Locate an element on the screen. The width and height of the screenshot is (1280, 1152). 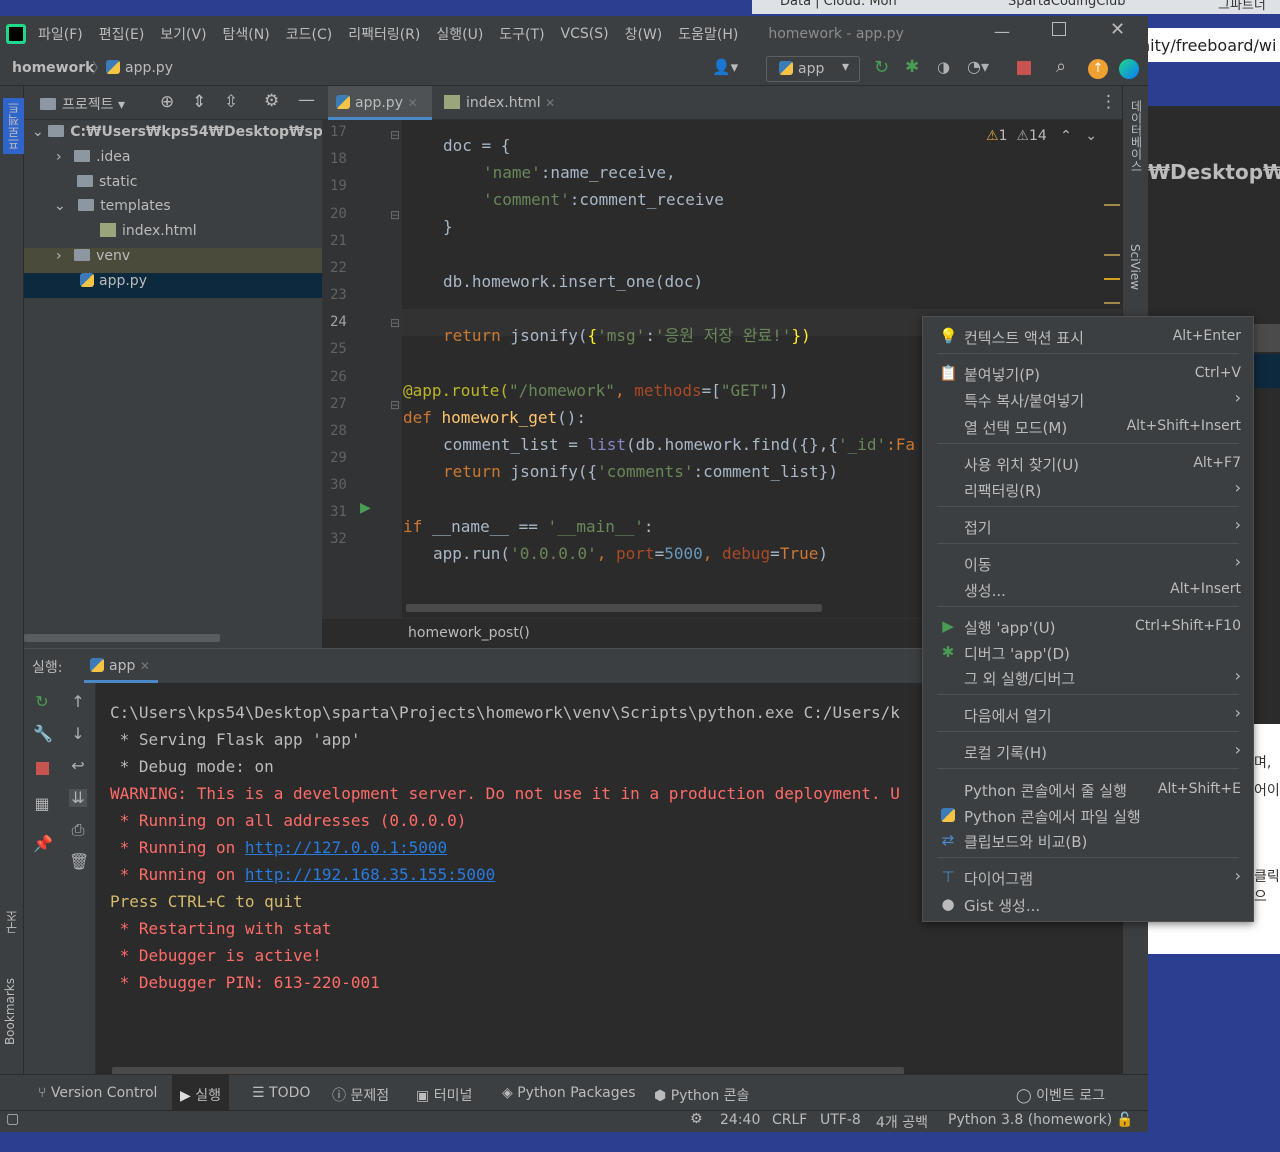
tree-item-venv: › venv is located at coordinates (173, 260).